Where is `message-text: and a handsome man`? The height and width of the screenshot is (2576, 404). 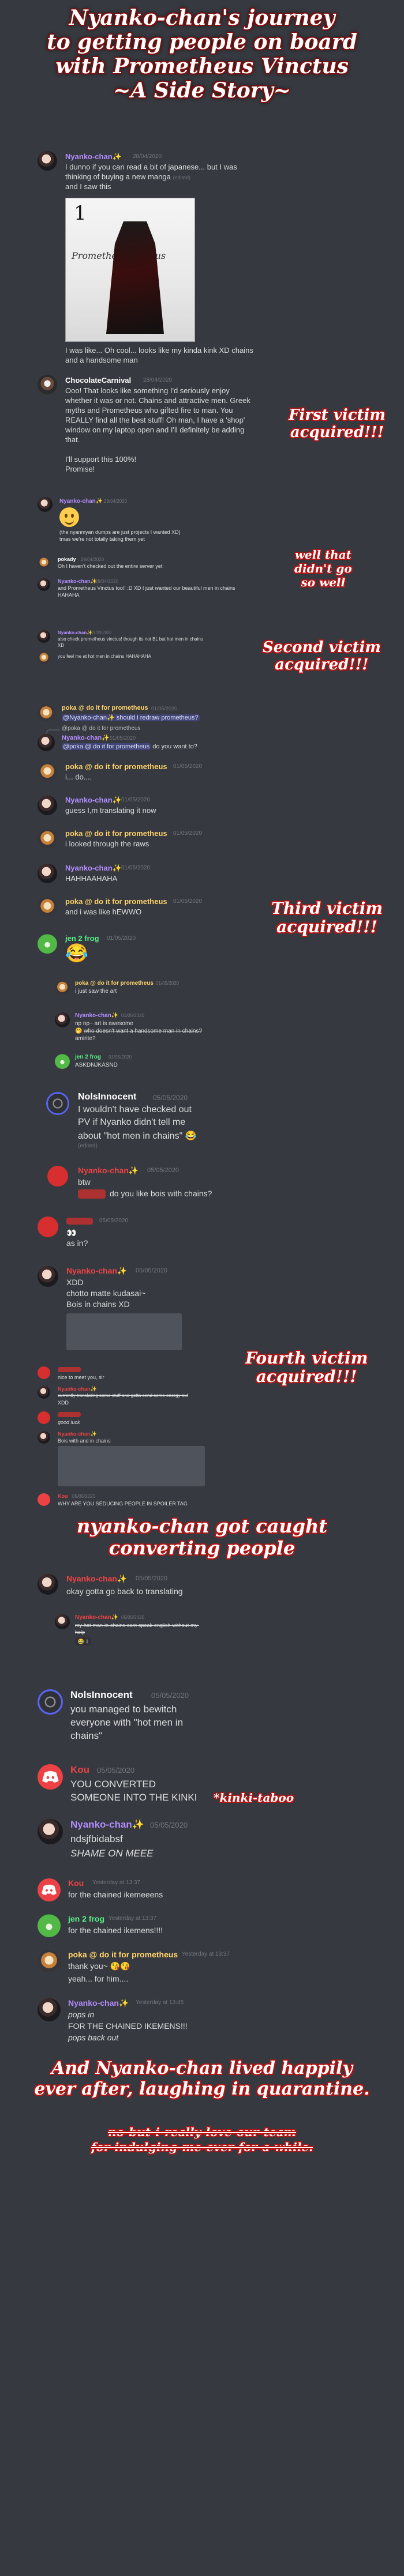 message-text: and a handsome man is located at coordinates (101, 360).